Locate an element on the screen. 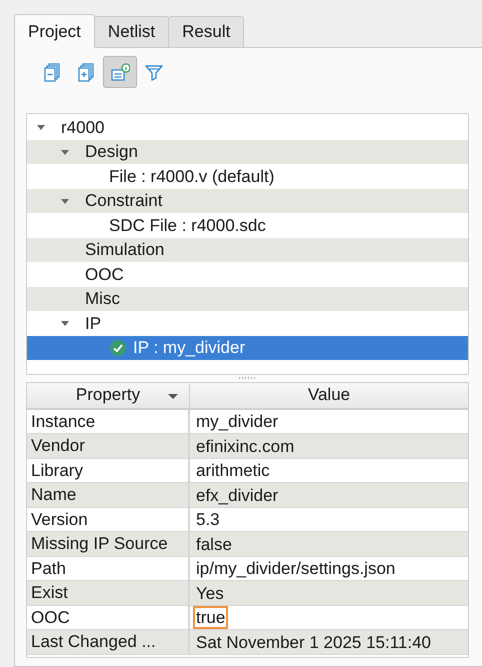 Image resolution: width=482 pixels, height=667 pixels. tree-item-label: Constraint is located at coordinates (123, 201).